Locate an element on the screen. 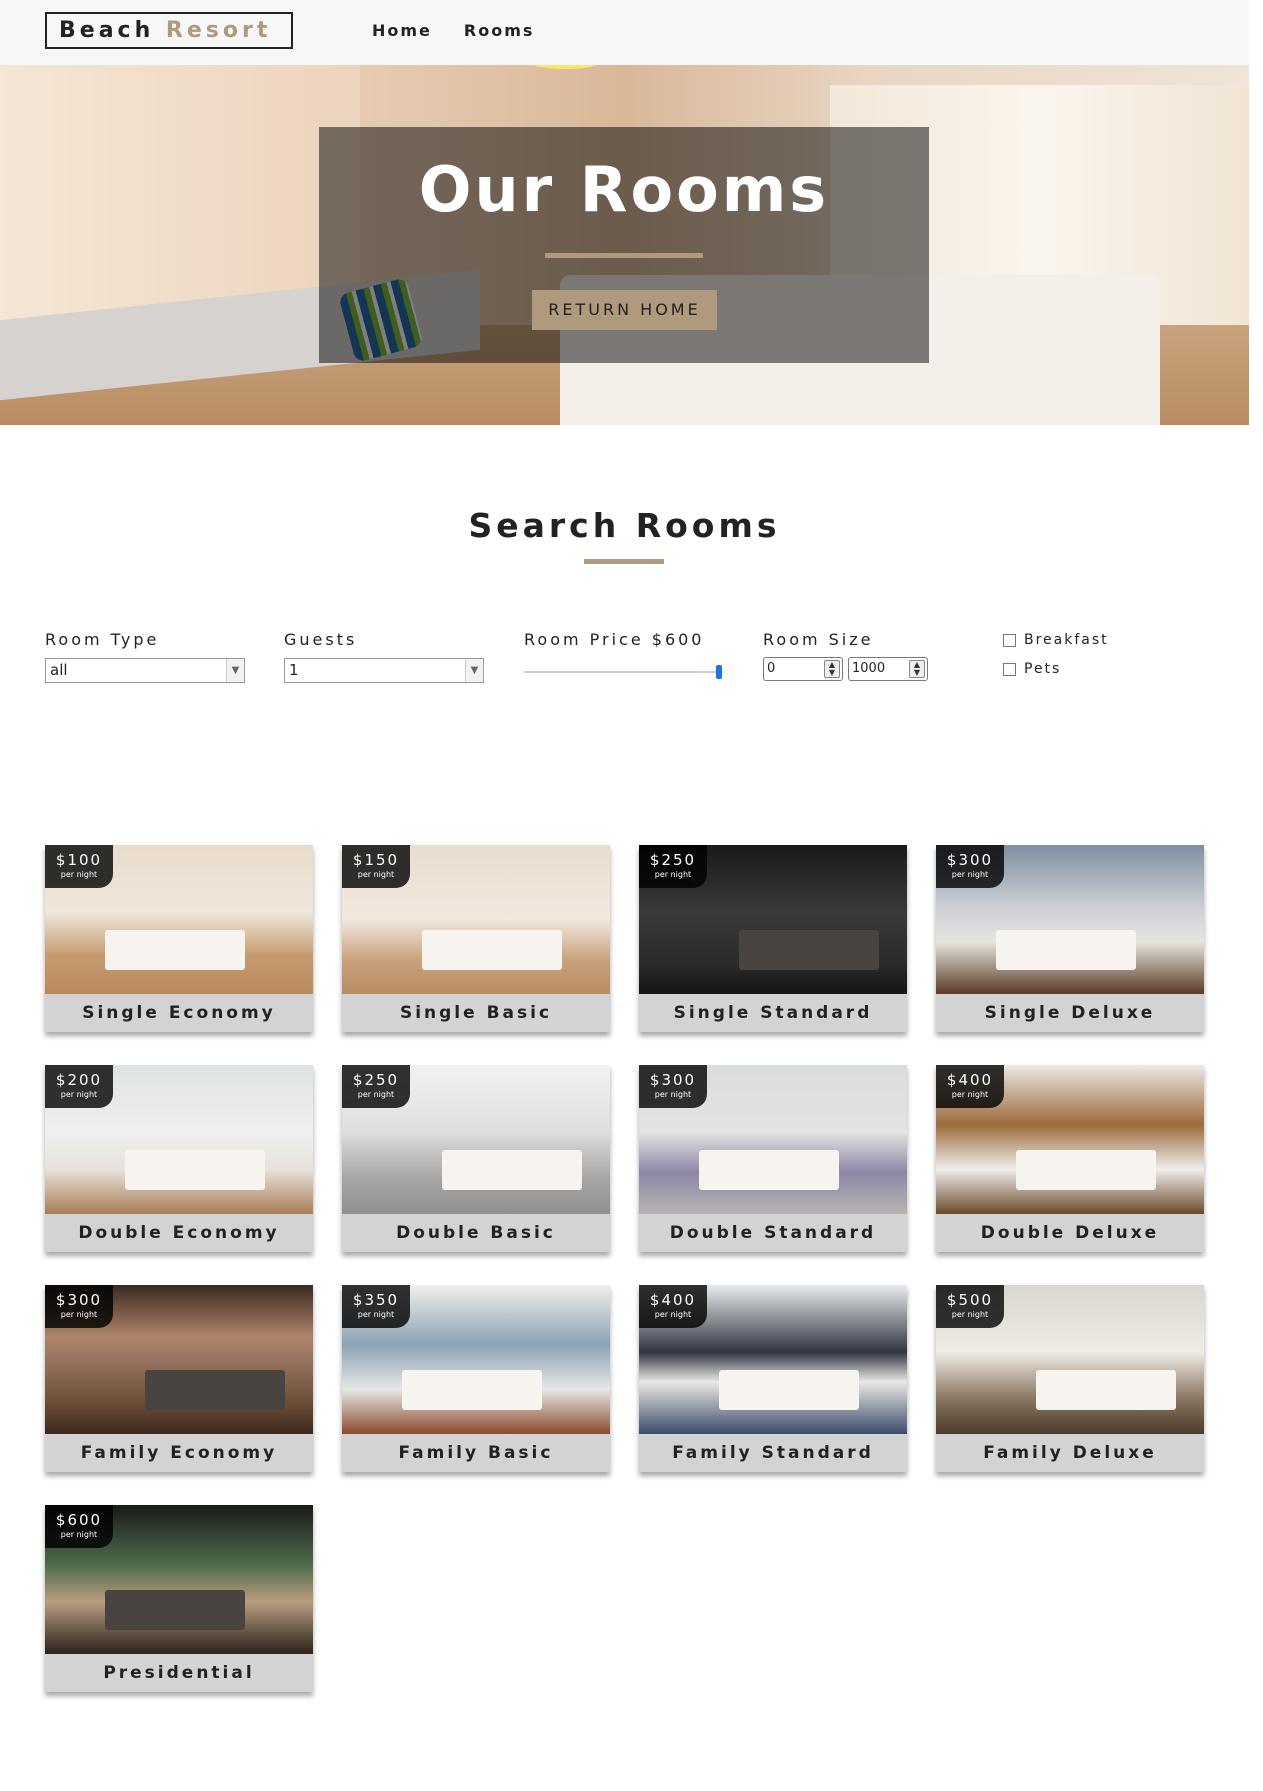 This screenshot has height=1791, width=1263. room-name: Presidential is located at coordinates (179, 1673).